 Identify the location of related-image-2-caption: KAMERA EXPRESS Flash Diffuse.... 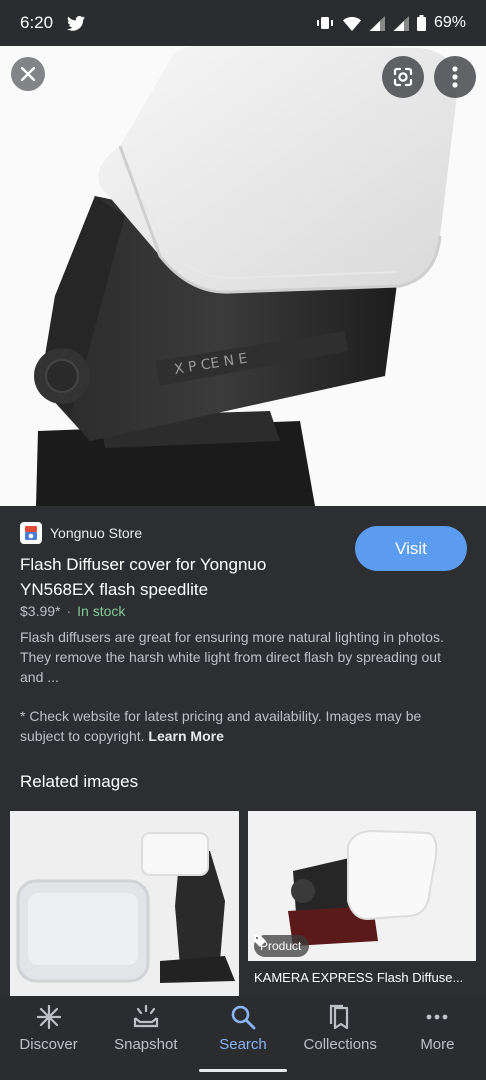
(362, 978).